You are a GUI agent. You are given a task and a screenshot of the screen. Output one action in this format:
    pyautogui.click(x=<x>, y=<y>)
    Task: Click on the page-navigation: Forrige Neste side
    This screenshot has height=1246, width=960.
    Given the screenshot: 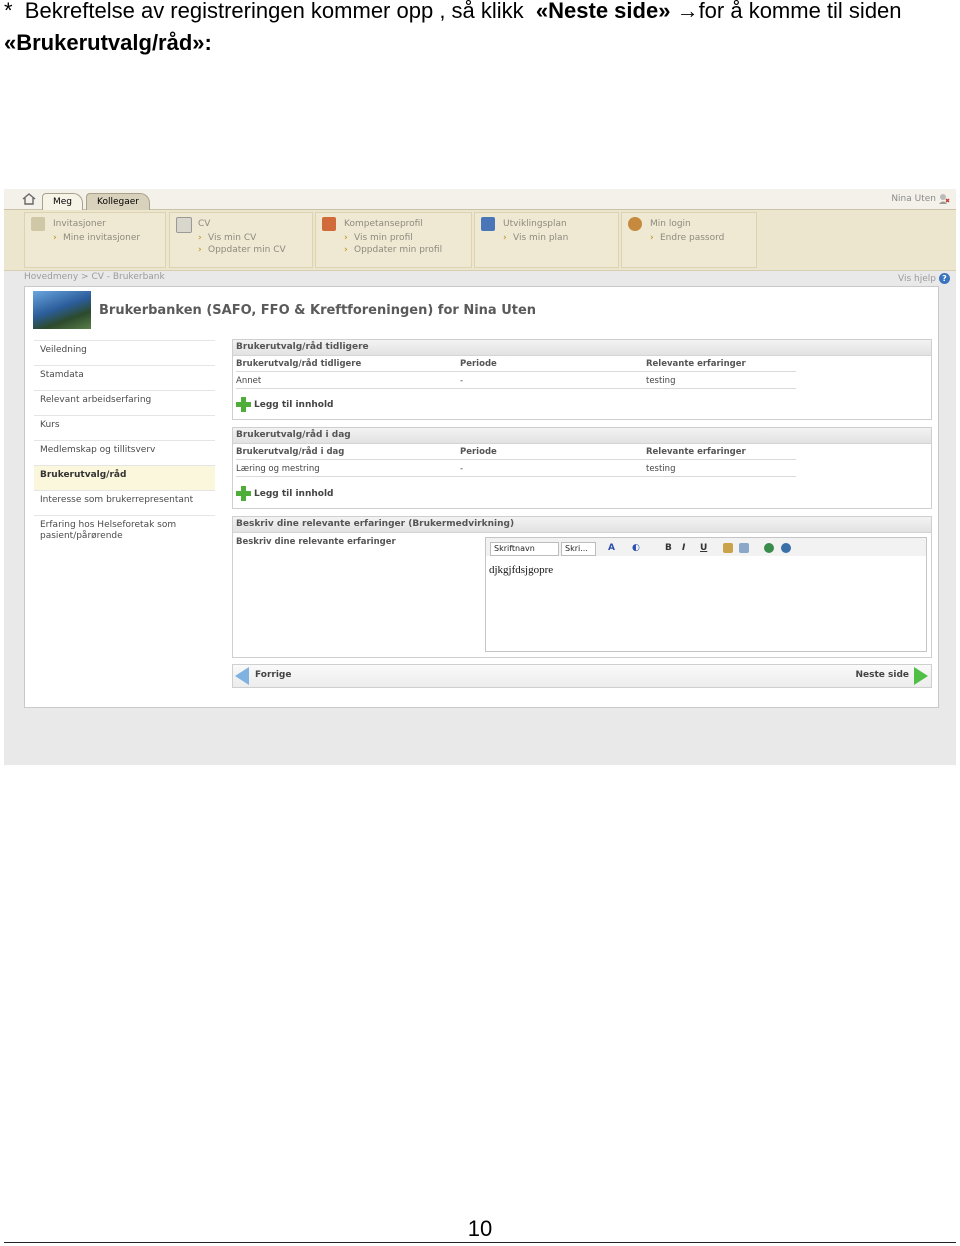 What is the action you would take?
    pyautogui.click(x=582, y=676)
    